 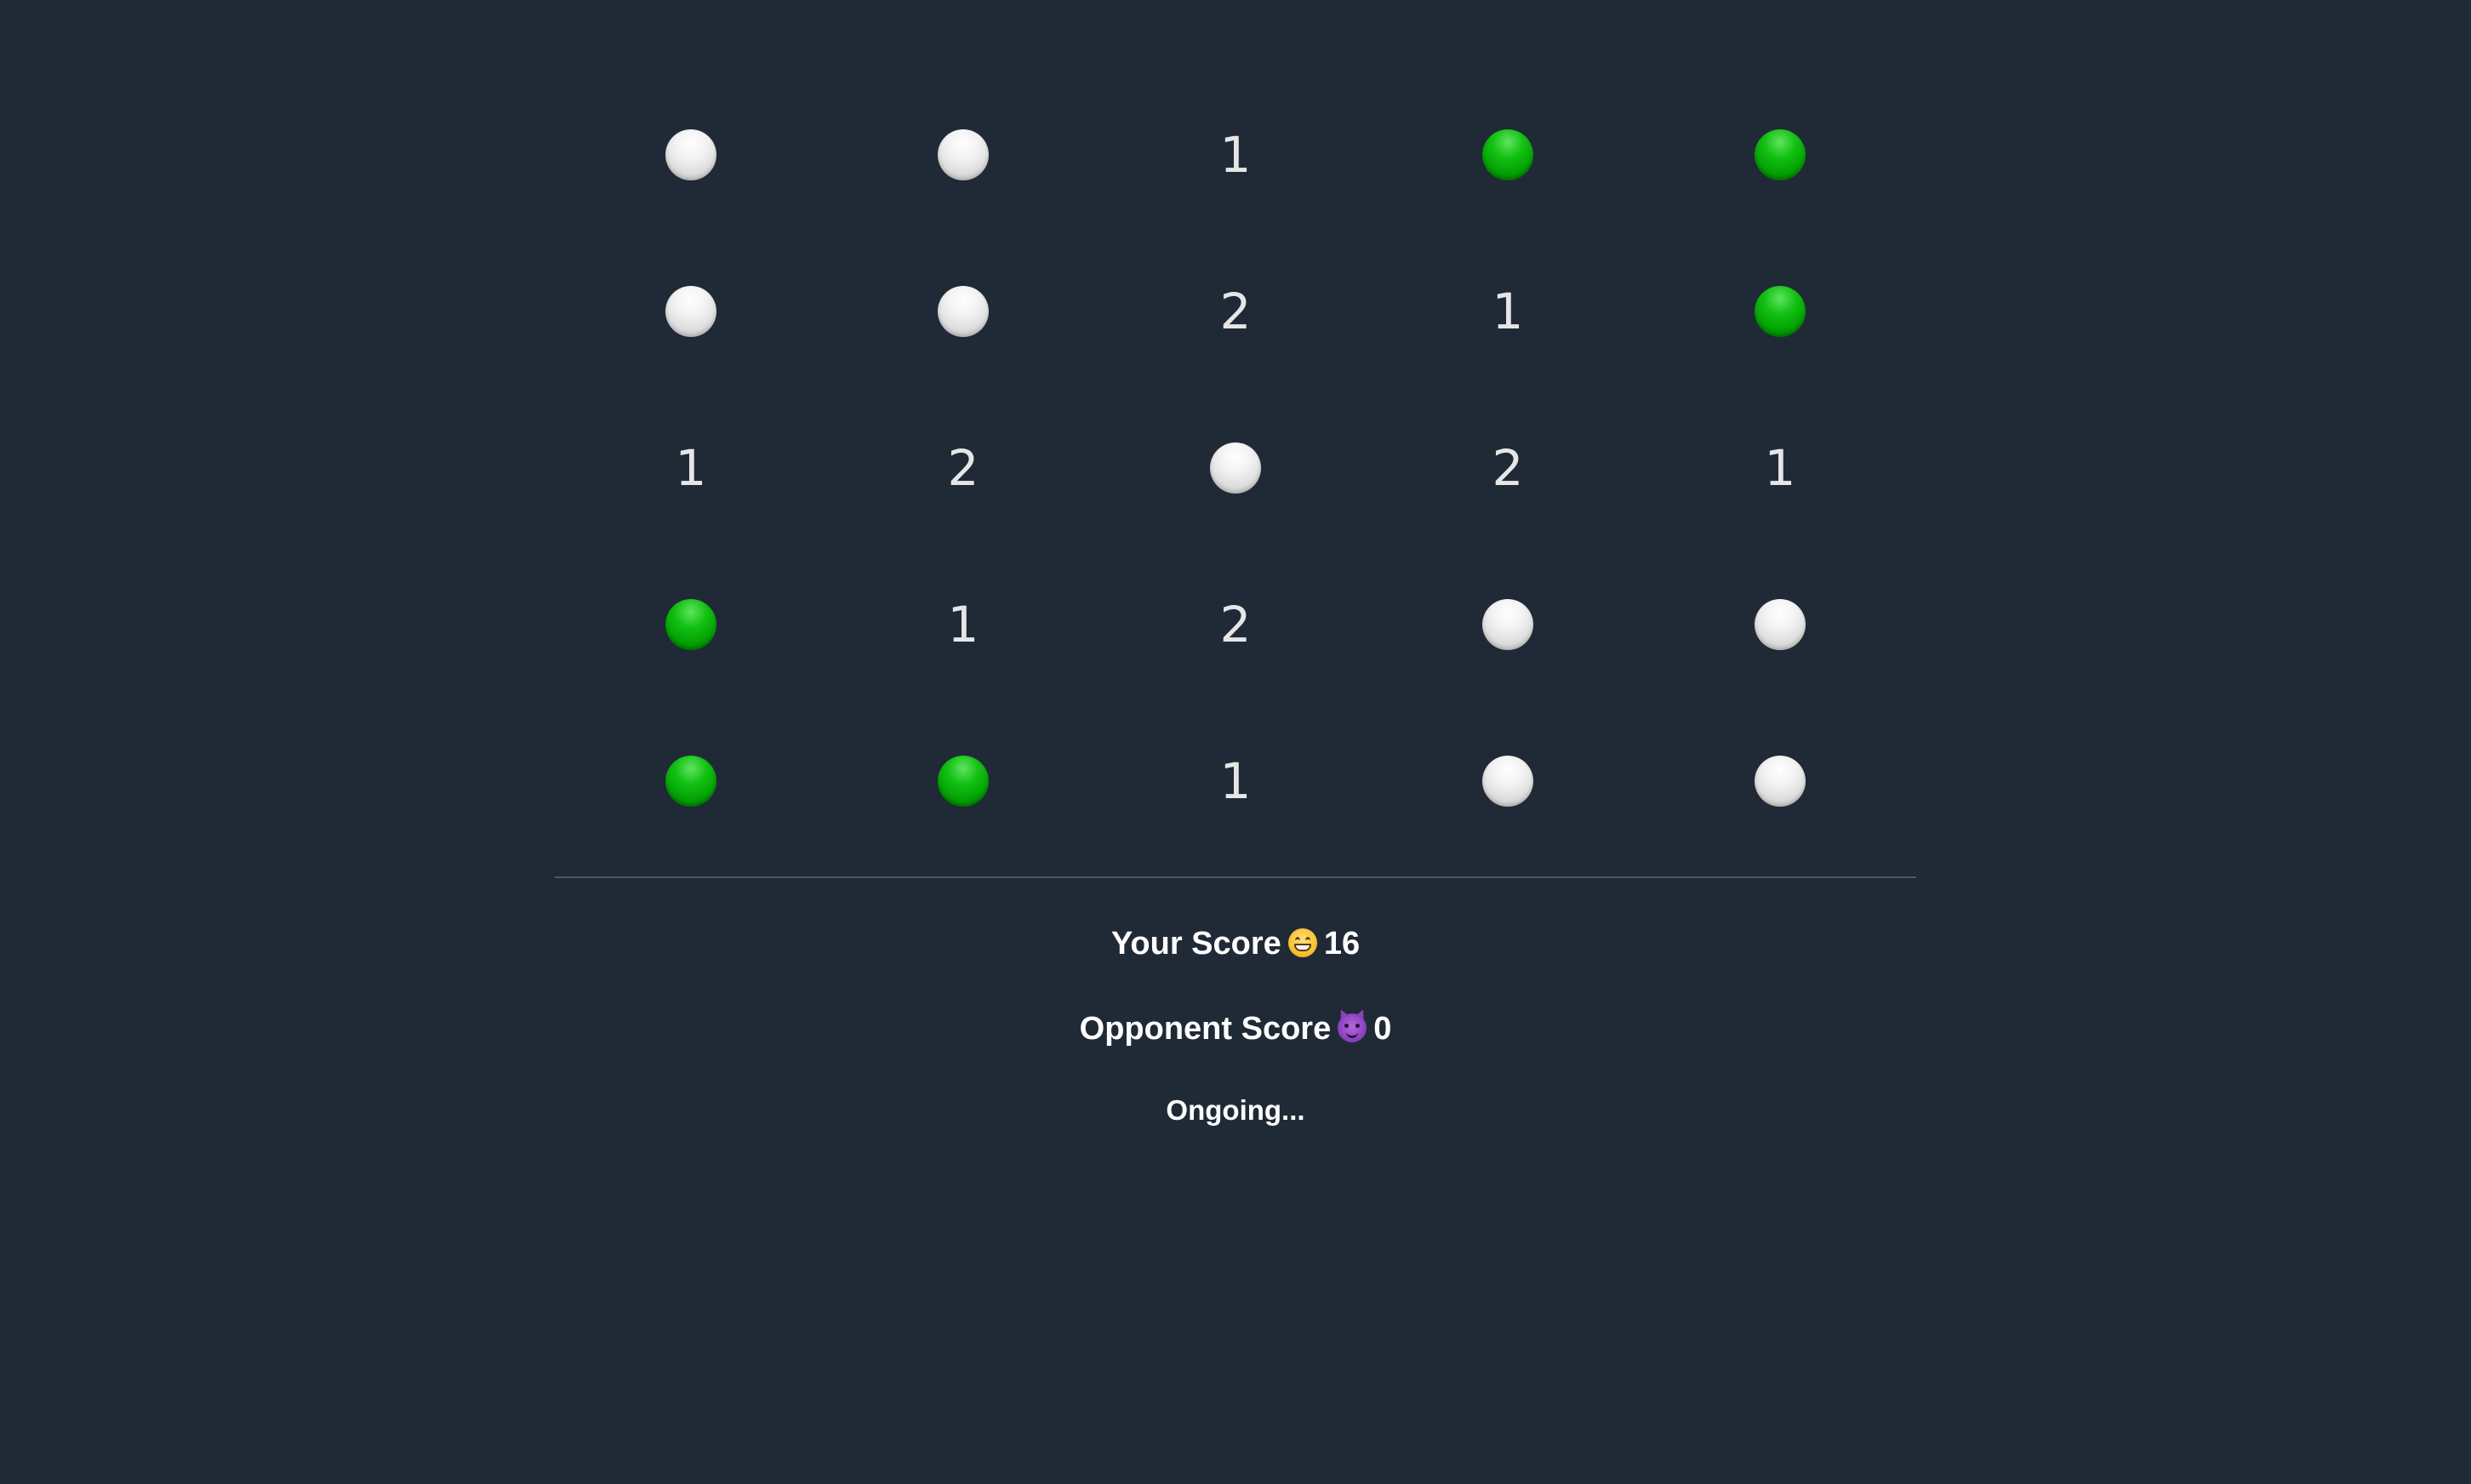 I want to click on opponent-score-line: Opponent Score 0, so click(x=1235, y=1027).